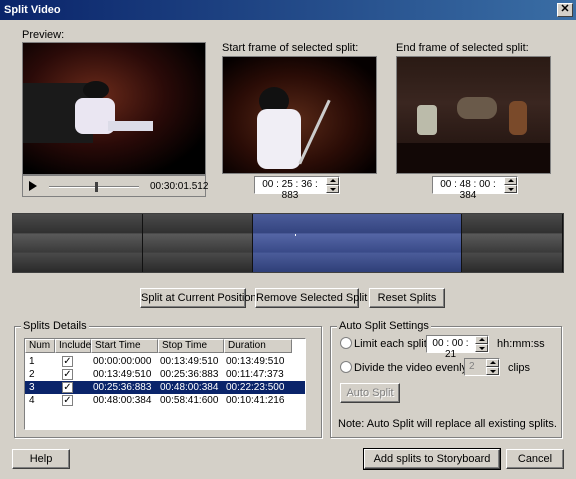 This screenshot has width=576, height=479. Describe the element at coordinates (518, 118) in the screenshot. I see `end-bass` at that location.